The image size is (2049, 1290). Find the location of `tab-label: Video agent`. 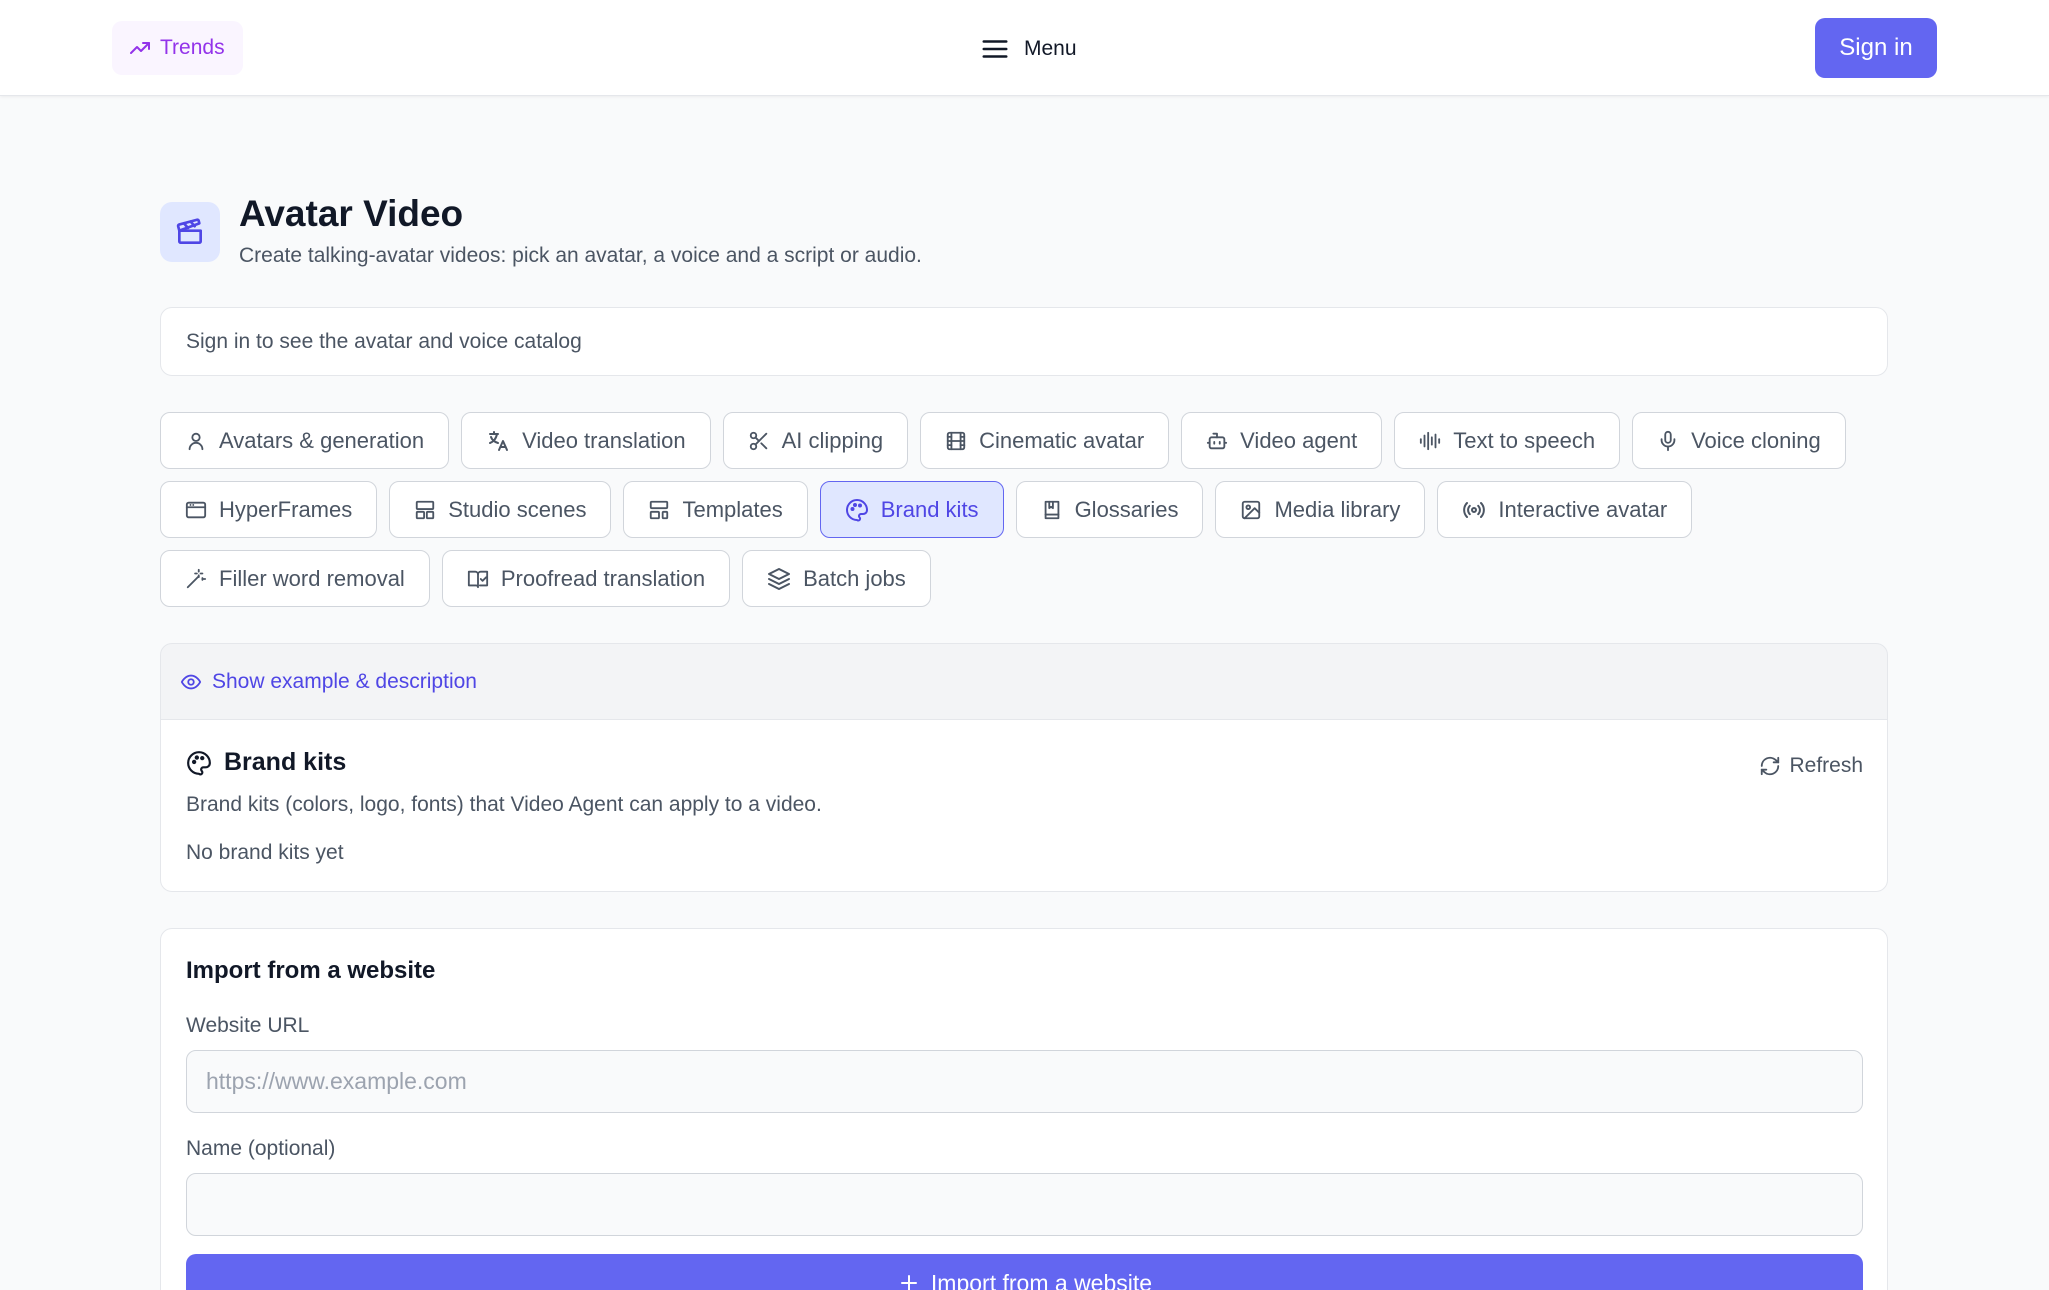

tab-label: Video agent is located at coordinates (1299, 440).